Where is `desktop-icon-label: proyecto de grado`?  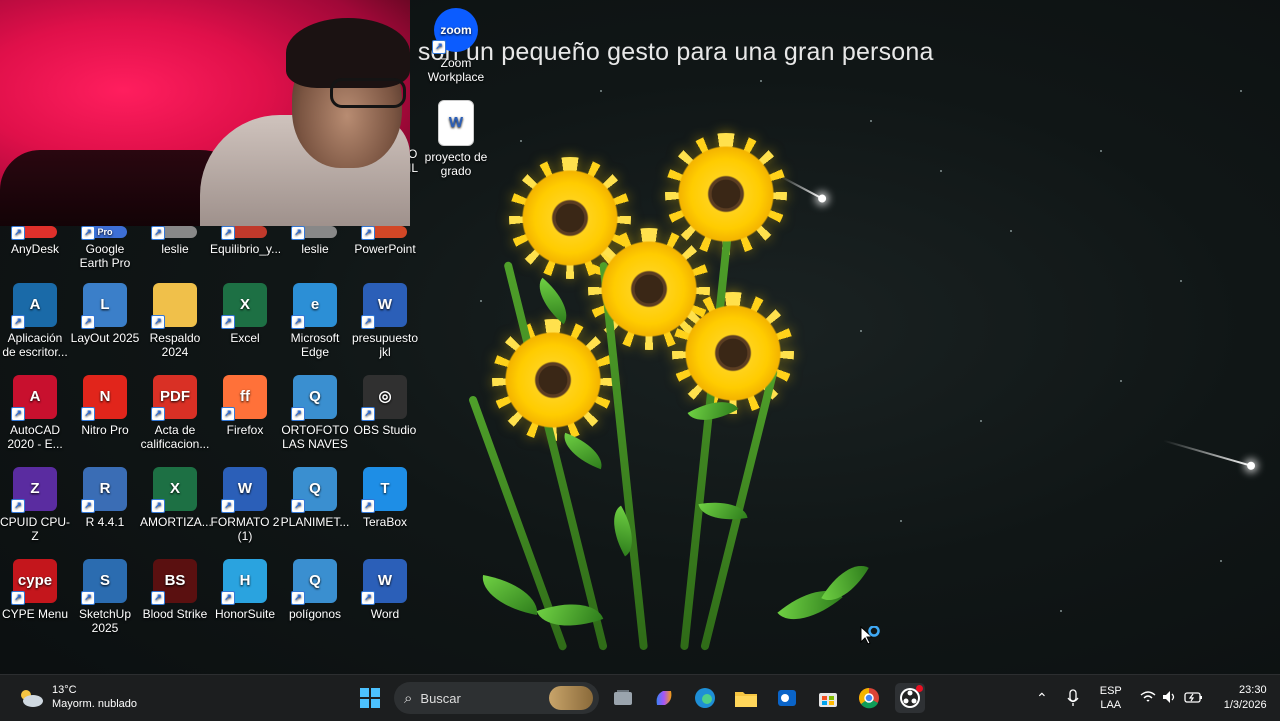
desktop-icon-label: proyecto de grado is located at coordinates (456, 164).